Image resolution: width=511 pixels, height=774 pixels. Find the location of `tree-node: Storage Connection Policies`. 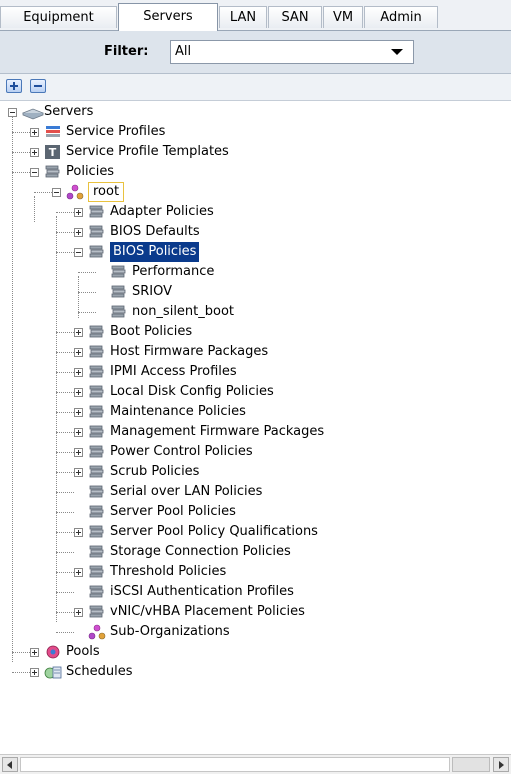

tree-node: Storage Connection Policies is located at coordinates (255, 552).